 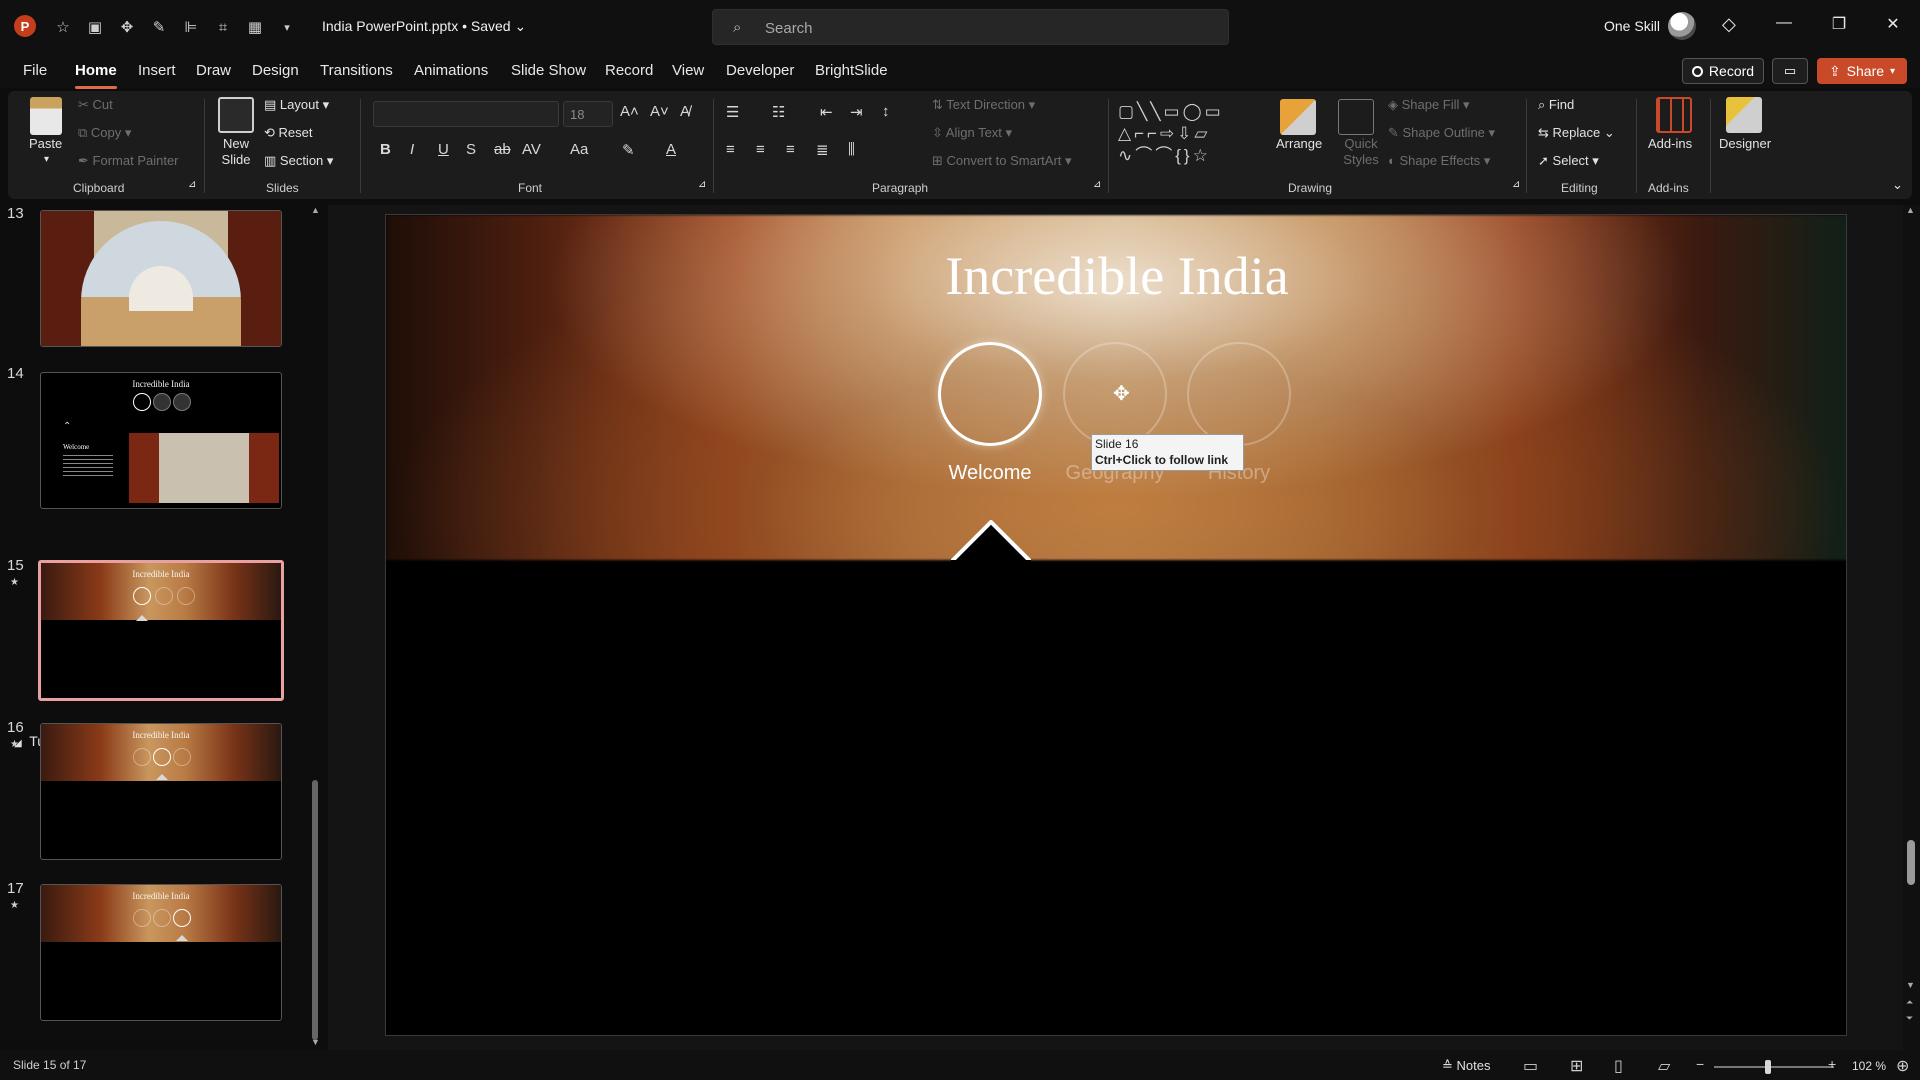 I want to click on drawing-launcher-icon: ⊿, so click(x=1516, y=184).